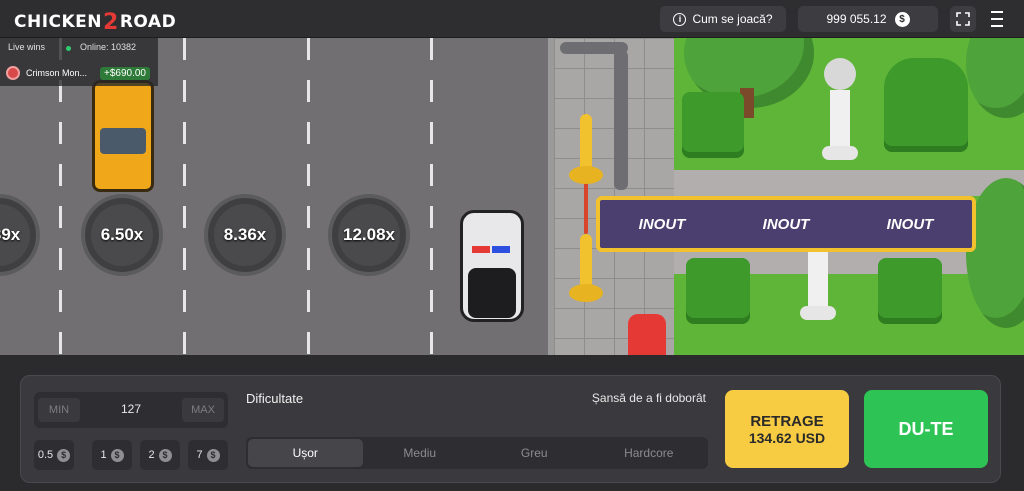 The width and height of the screenshot is (1024, 491). I want to click on logo-text-left: CHICKEN, so click(58, 22).